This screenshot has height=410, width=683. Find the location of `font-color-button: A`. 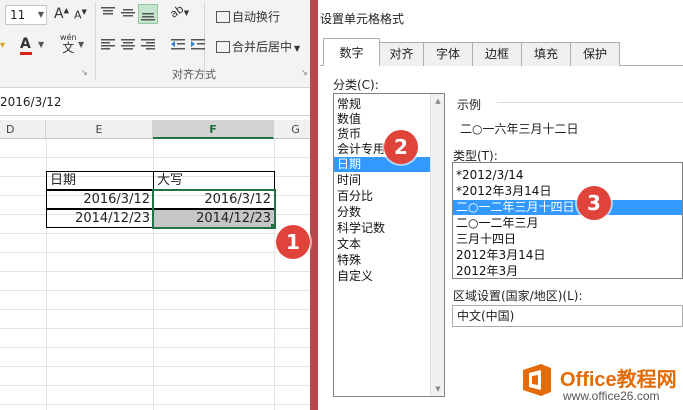

font-color-button: A is located at coordinates (26, 45).